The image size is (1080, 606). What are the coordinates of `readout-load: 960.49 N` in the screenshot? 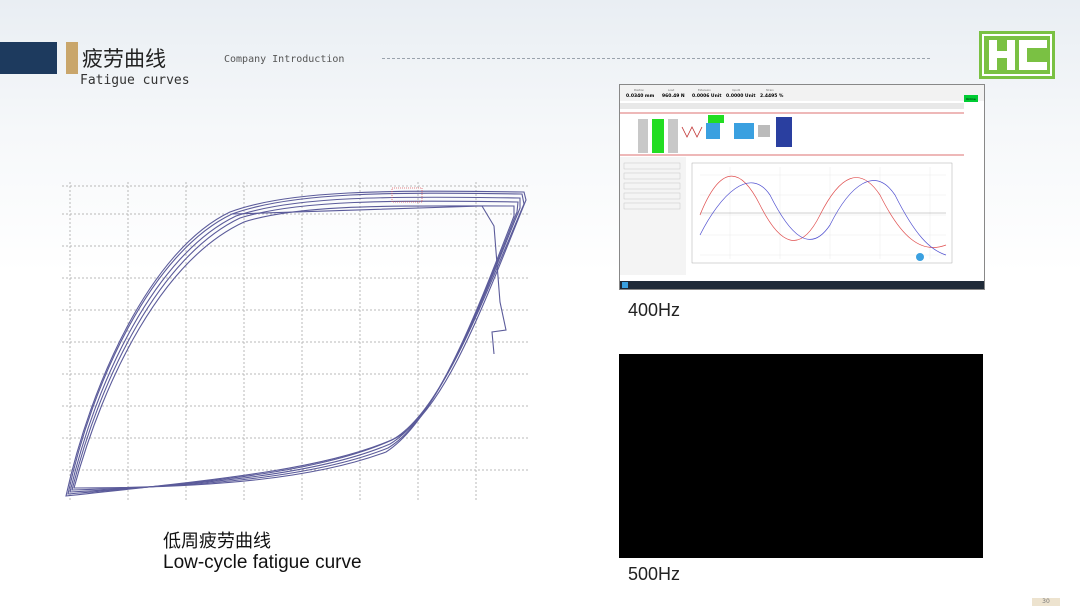 It's located at (673, 96).